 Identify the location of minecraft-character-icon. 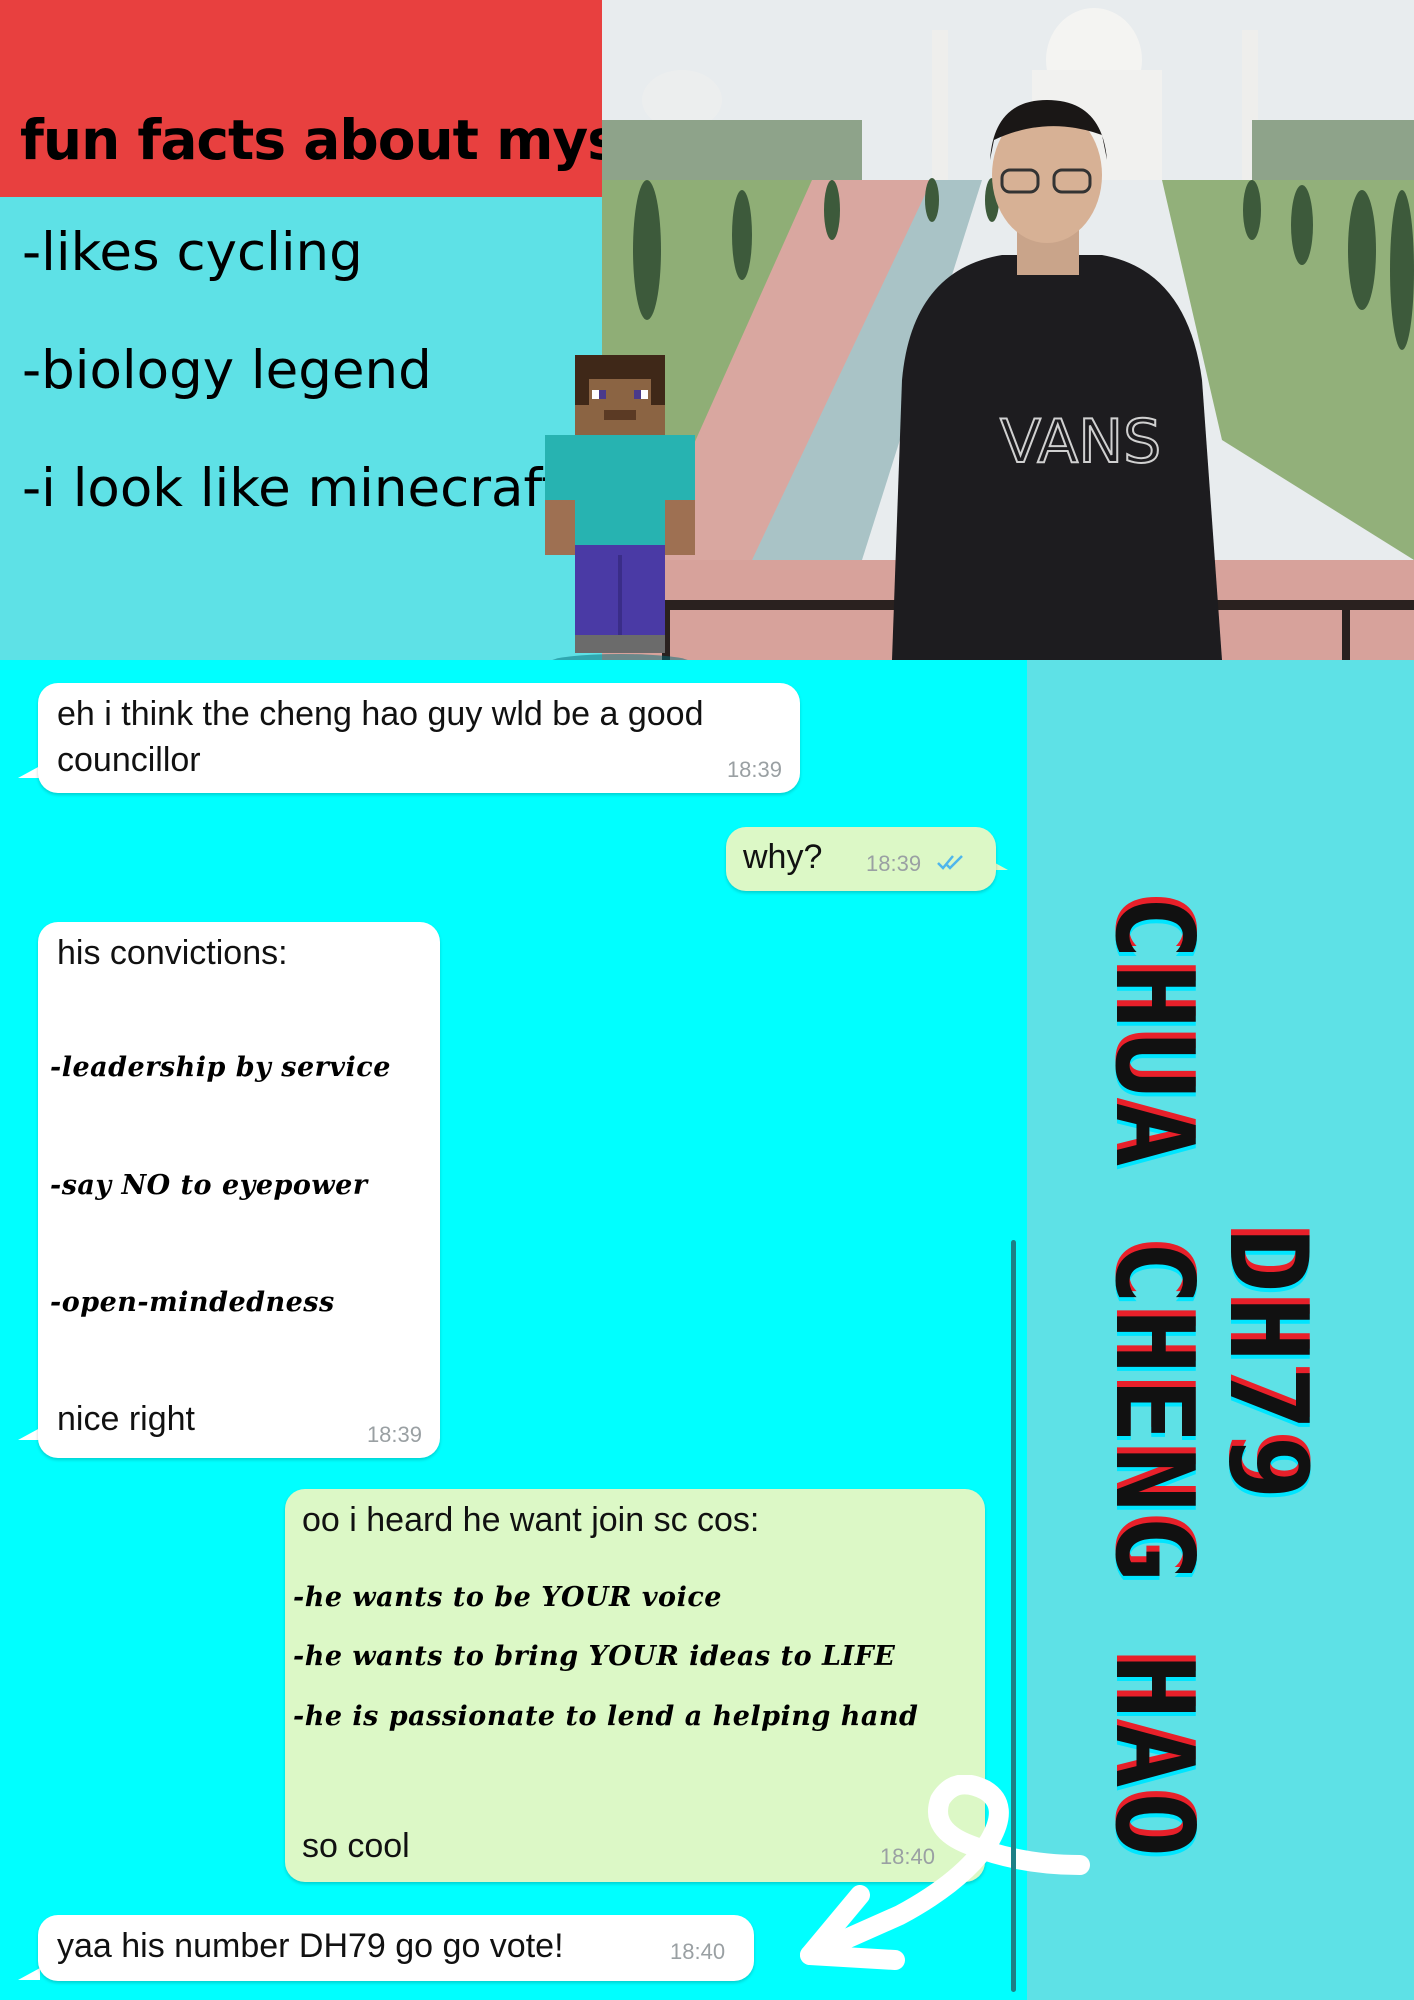
(625, 510).